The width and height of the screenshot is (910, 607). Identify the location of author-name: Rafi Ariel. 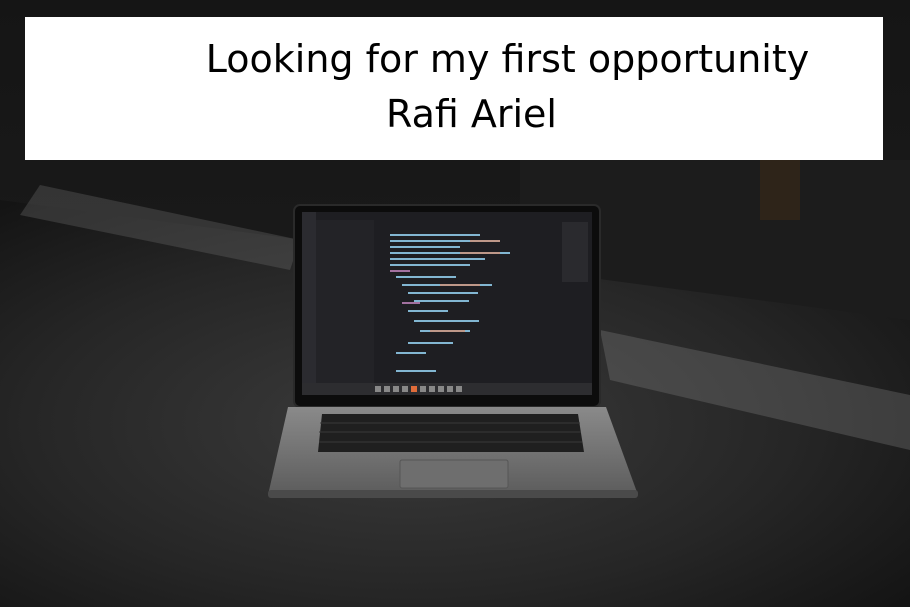
(471, 114).